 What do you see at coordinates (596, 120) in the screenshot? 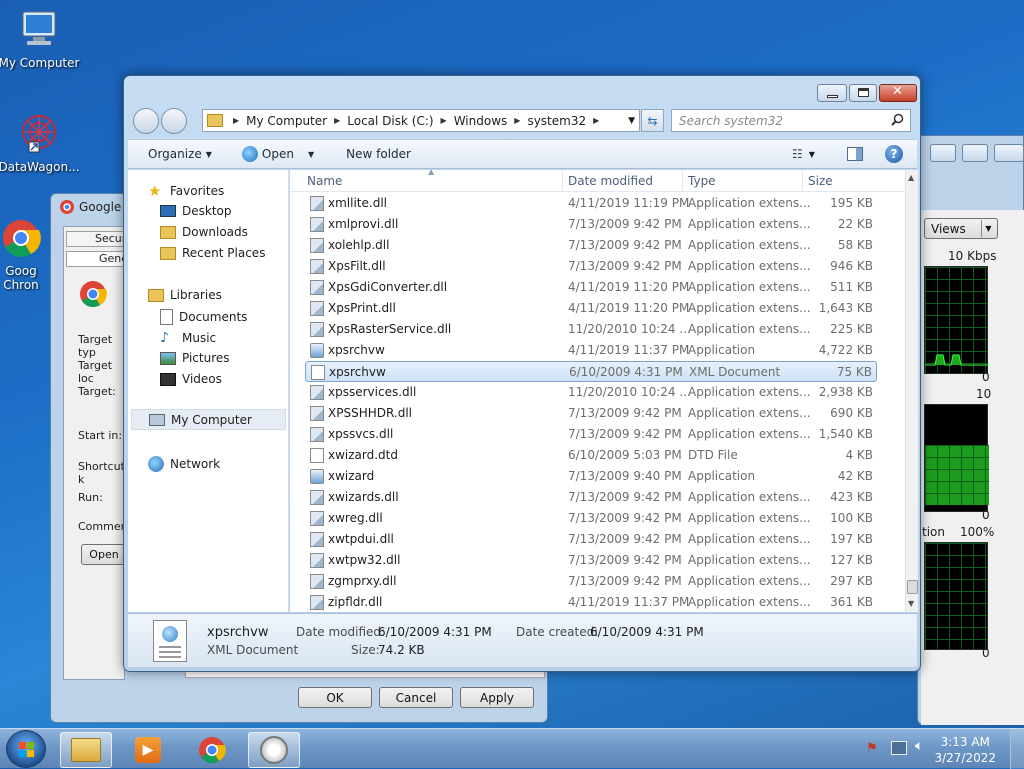
I see `breadcrumb-arrow-icon: ▶` at bounding box center [596, 120].